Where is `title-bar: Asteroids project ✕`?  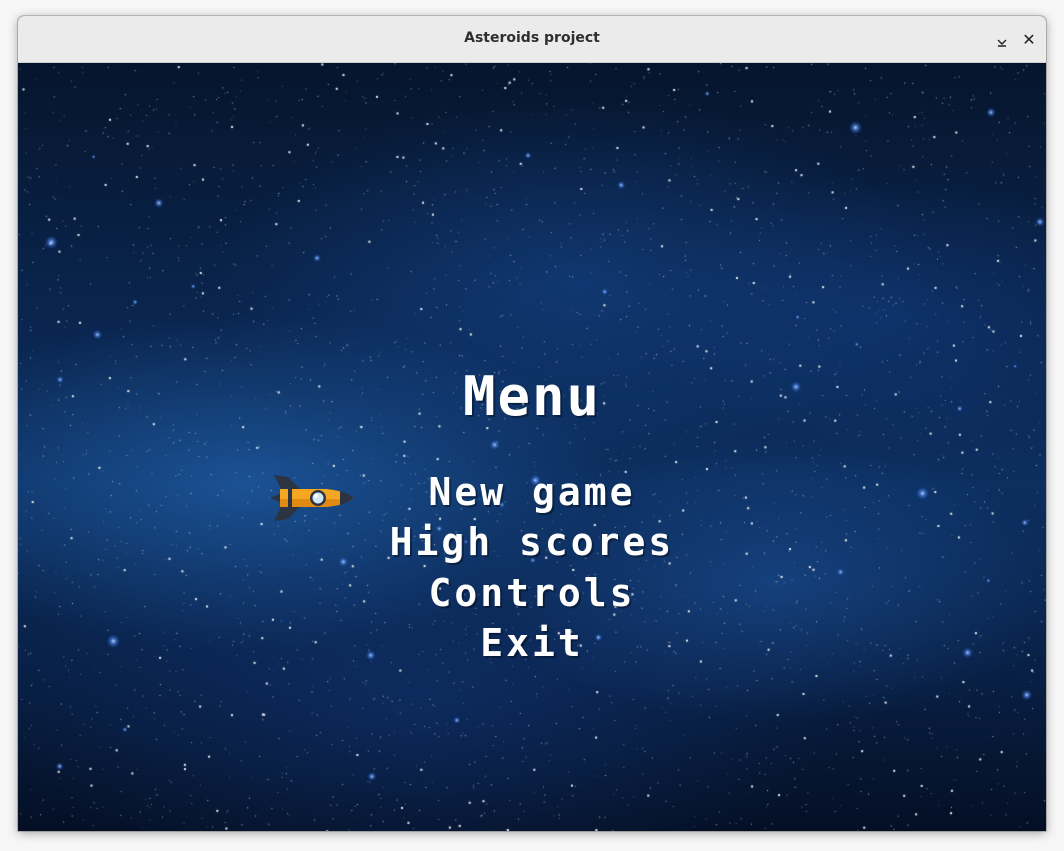
title-bar: Asteroids project ✕ is located at coordinates (532, 39).